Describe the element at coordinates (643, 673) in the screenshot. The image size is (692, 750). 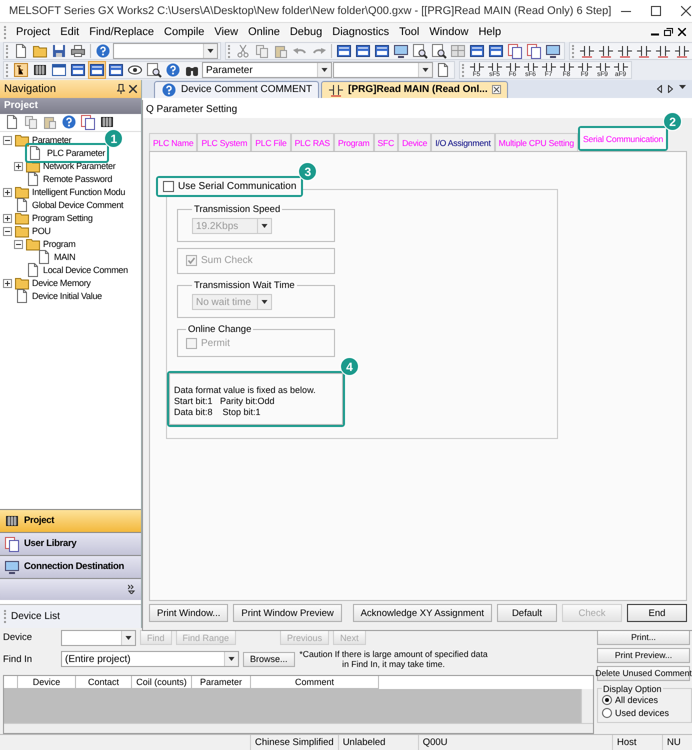
I see `side-button: Delete Unused Comment` at that location.